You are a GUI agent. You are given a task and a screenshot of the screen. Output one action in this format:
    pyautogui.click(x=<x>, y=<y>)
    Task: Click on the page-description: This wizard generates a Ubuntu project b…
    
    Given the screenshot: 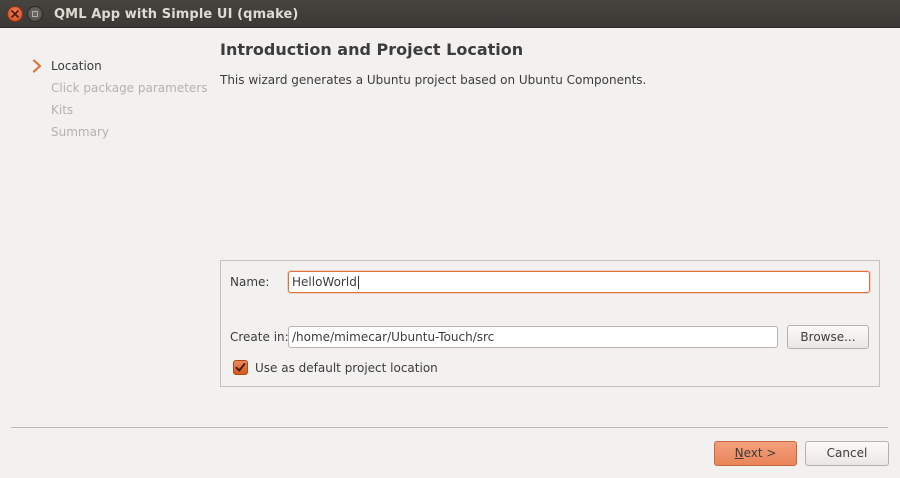 What is the action you would take?
    pyautogui.click(x=433, y=80)
    